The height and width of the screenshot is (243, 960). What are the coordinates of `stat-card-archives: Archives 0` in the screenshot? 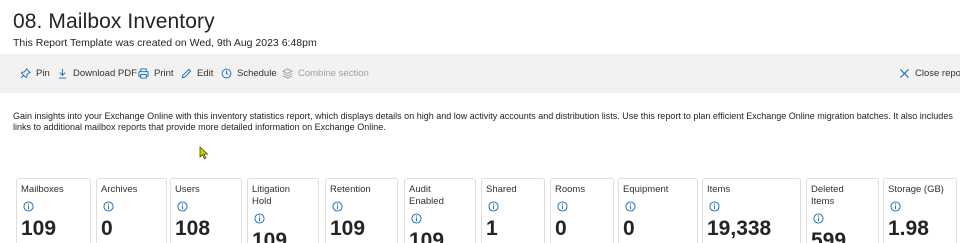 It's located at (131, 210).